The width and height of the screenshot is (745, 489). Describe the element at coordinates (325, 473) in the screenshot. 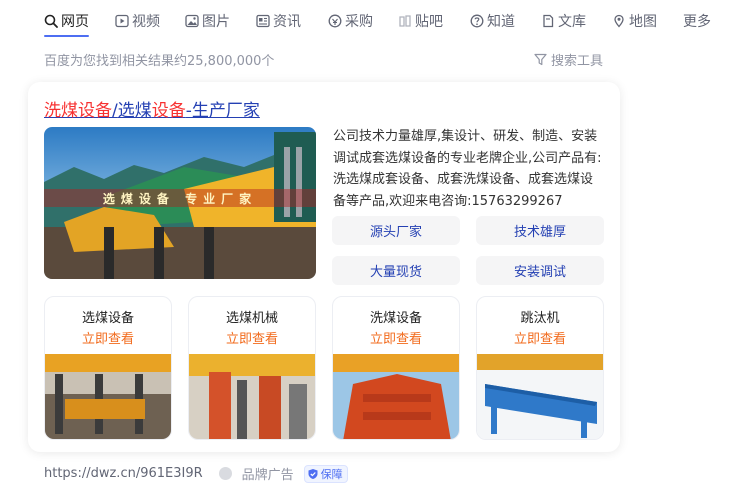

I see `guarantee-badge: 保障` at that location.